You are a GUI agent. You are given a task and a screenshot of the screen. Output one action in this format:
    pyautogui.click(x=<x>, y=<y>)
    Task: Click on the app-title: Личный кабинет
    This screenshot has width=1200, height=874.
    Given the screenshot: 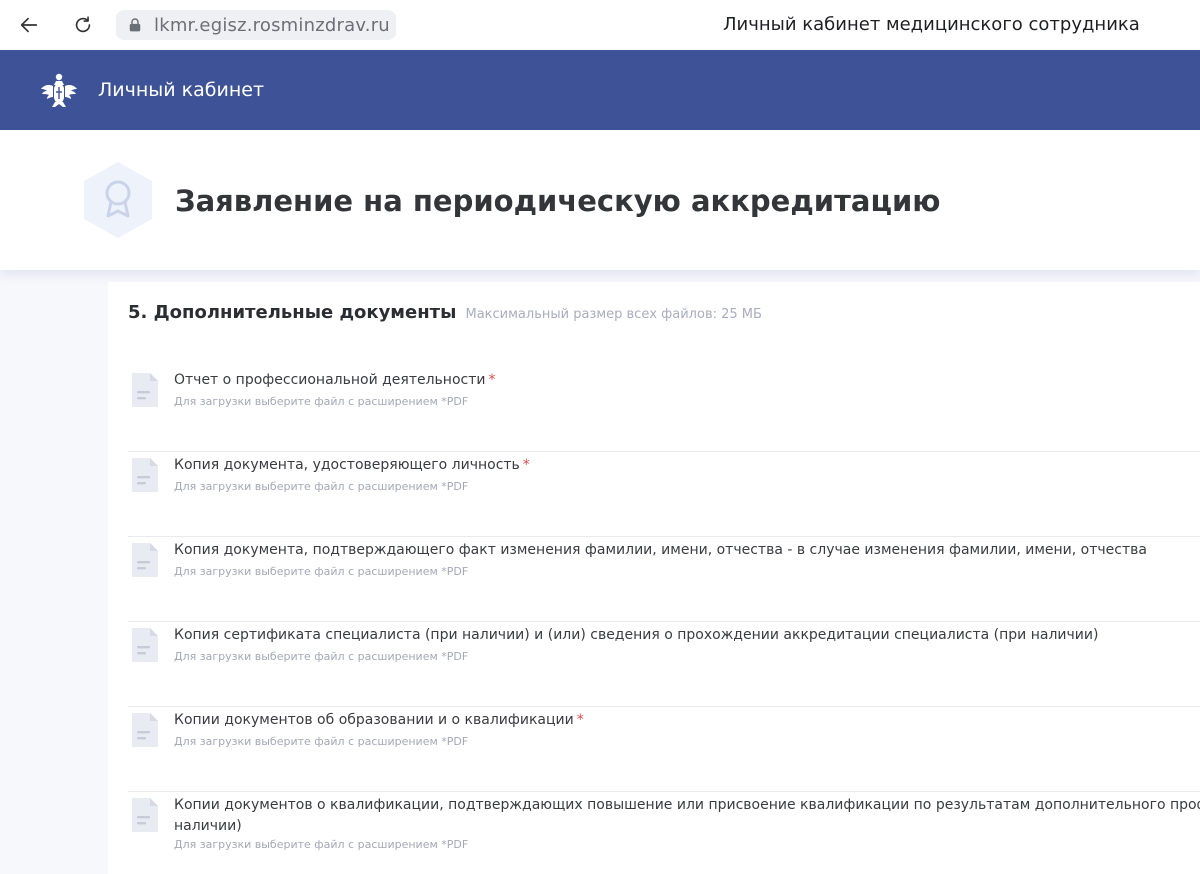 What is the action you would take?
    pyautogui.click(x=181, y=90)
    